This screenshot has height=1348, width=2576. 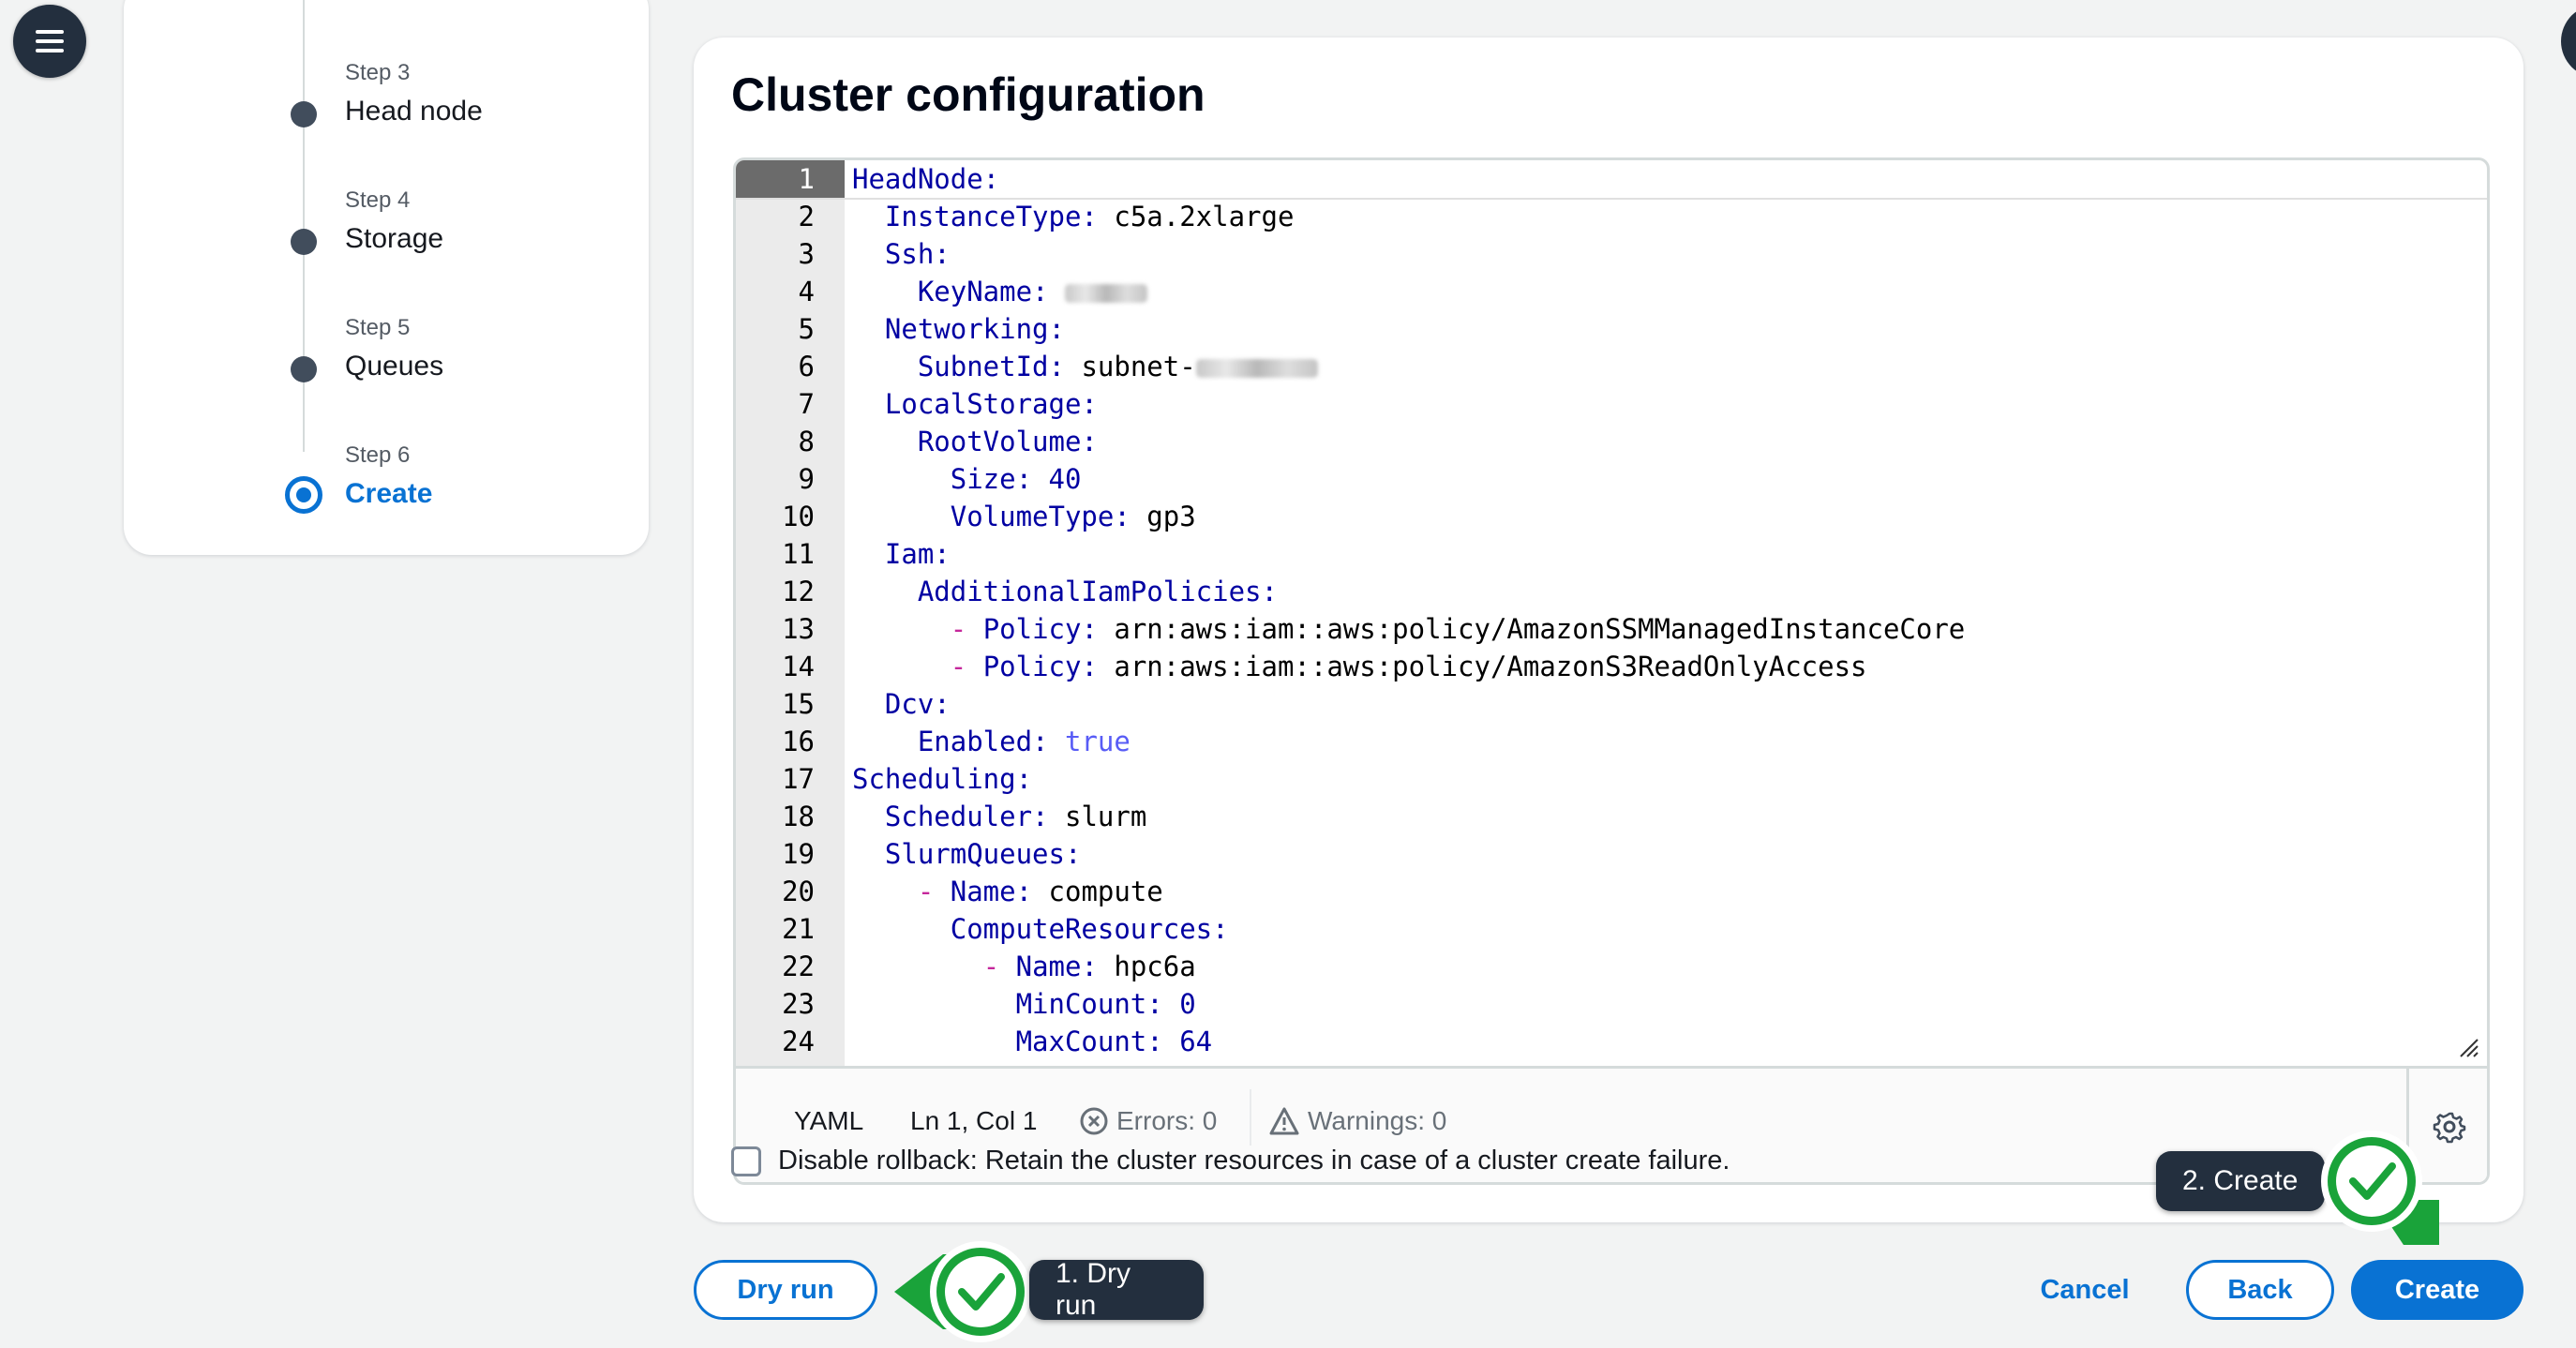 I want to click on line-number: 18, so click(x=799, y=816).